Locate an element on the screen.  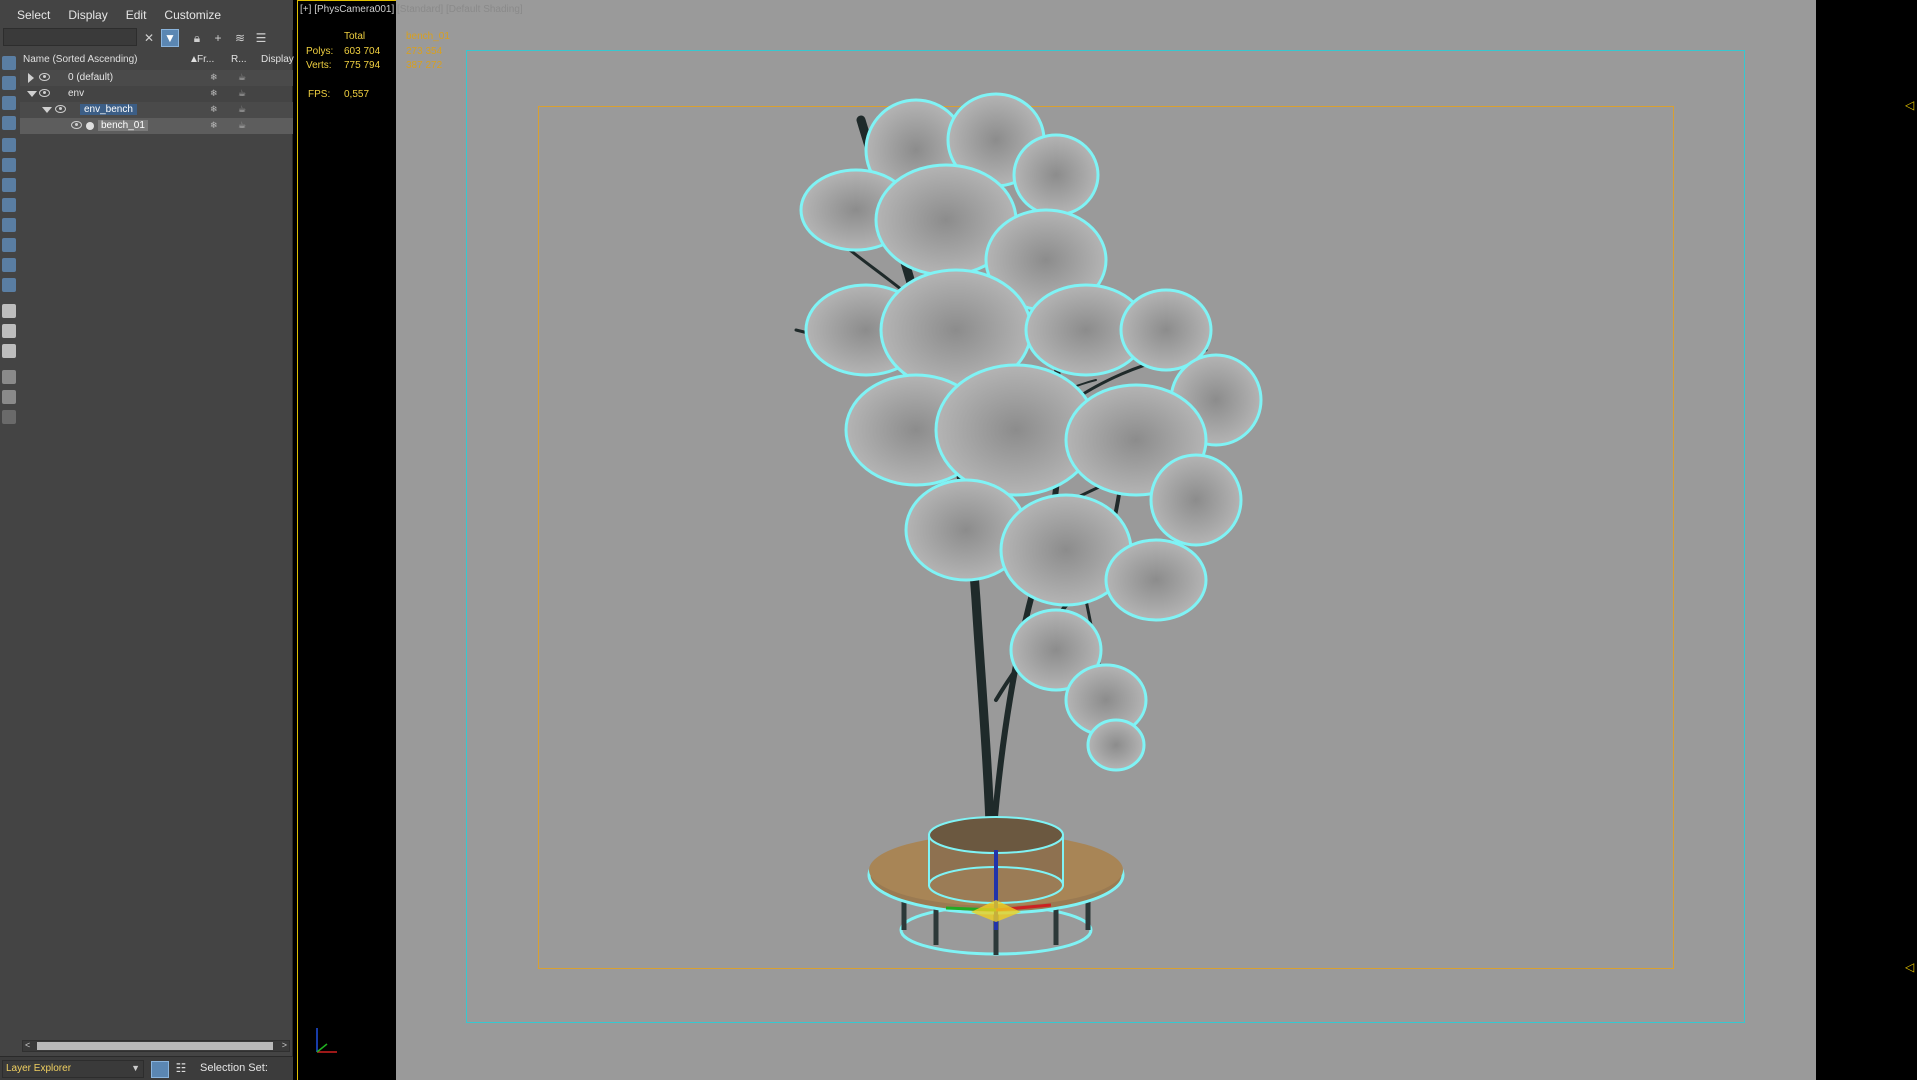
display-particles-icon is located at coordinates (9, 265).